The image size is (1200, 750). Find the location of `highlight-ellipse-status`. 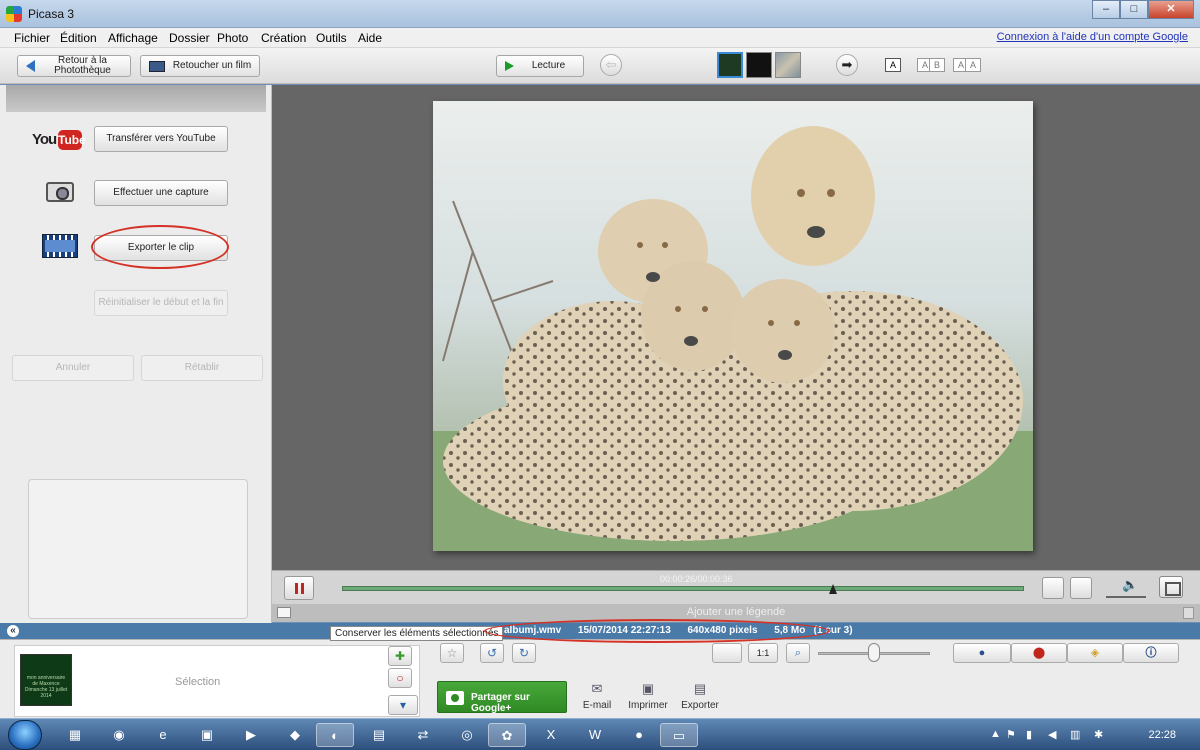

highlight-ellipse-status is located at coordinates (657, 631).